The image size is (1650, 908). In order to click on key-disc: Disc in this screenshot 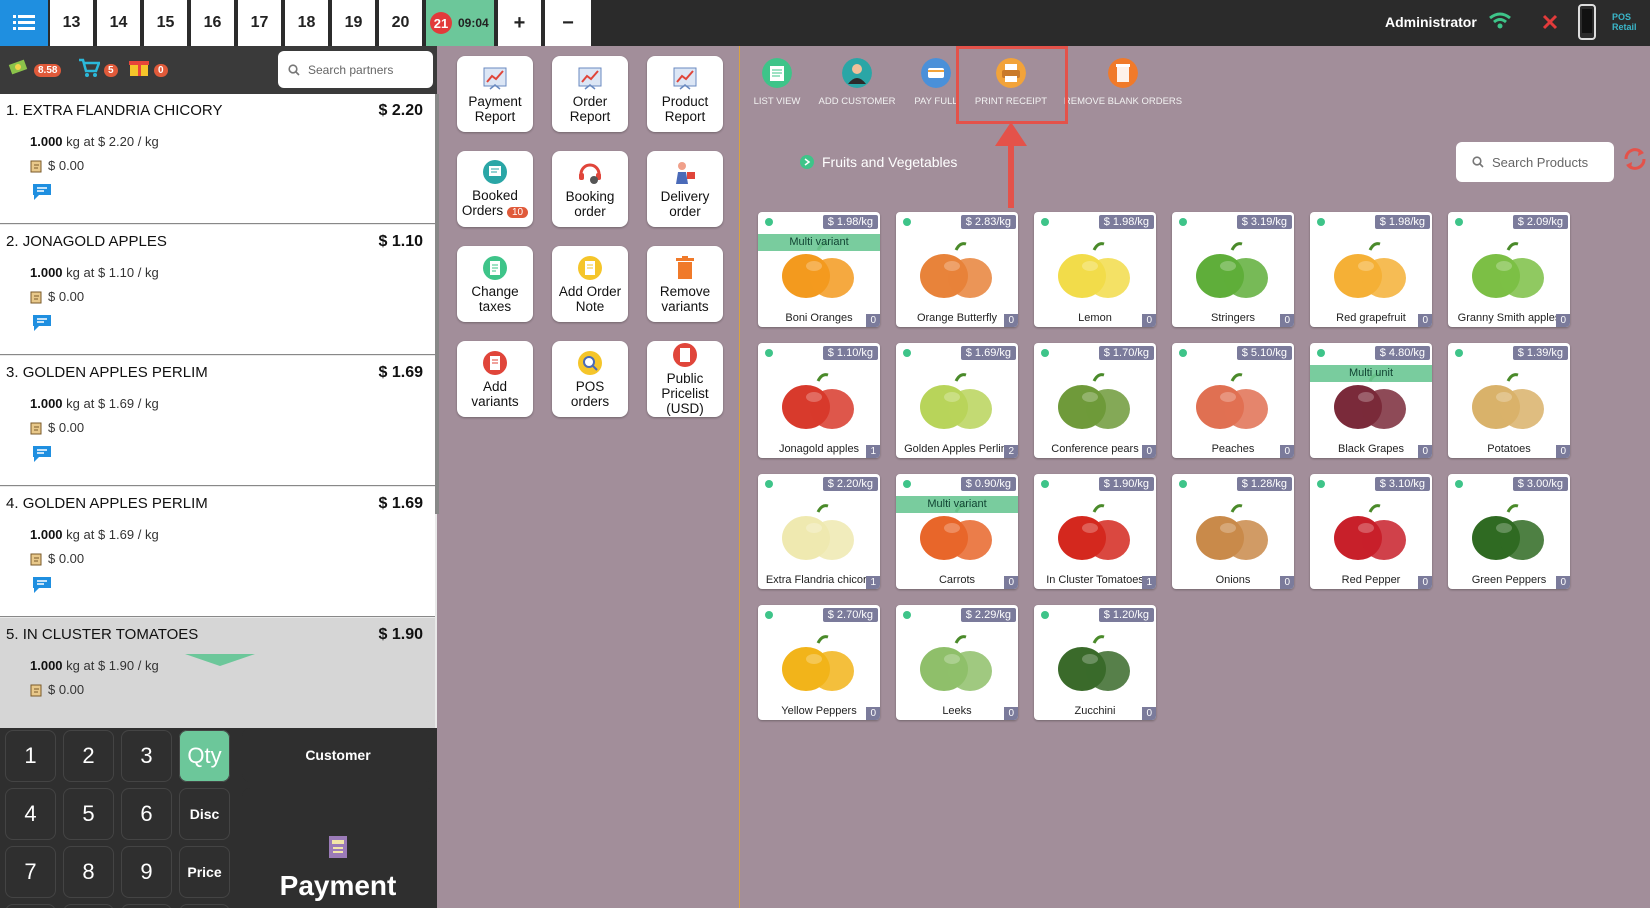, I will do `click(204, 814)`.